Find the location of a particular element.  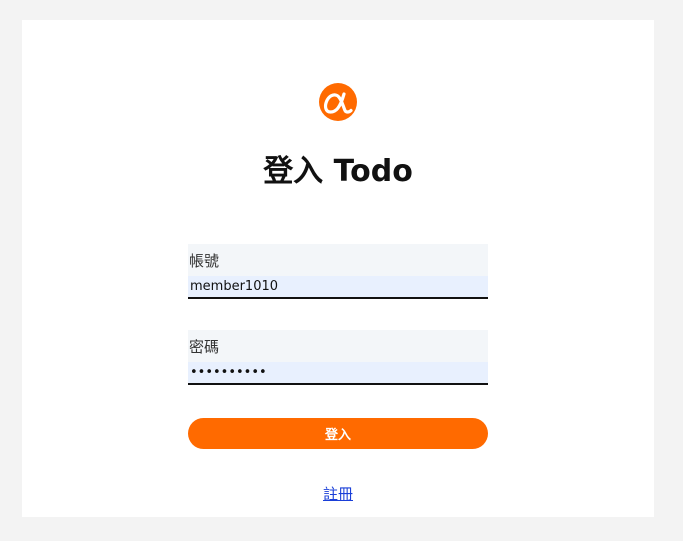

register-link-container: 註冊 is located at coordinates (338, 494).